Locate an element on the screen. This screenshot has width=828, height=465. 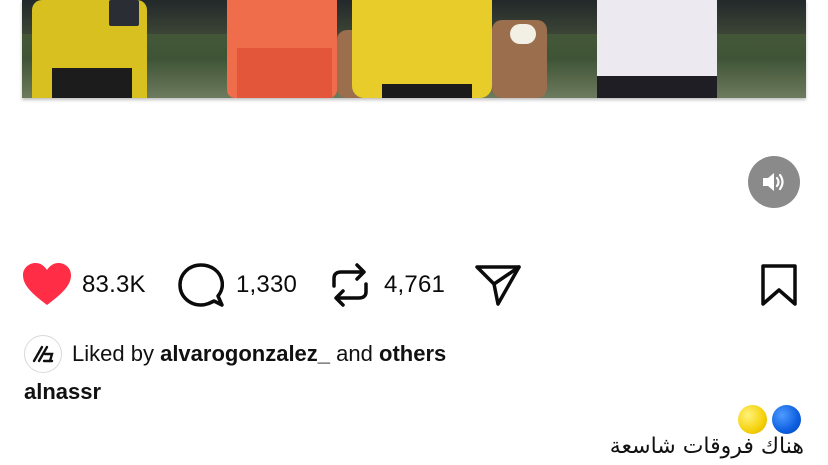
caption-emoji-row is located at coordinates (769, 419).